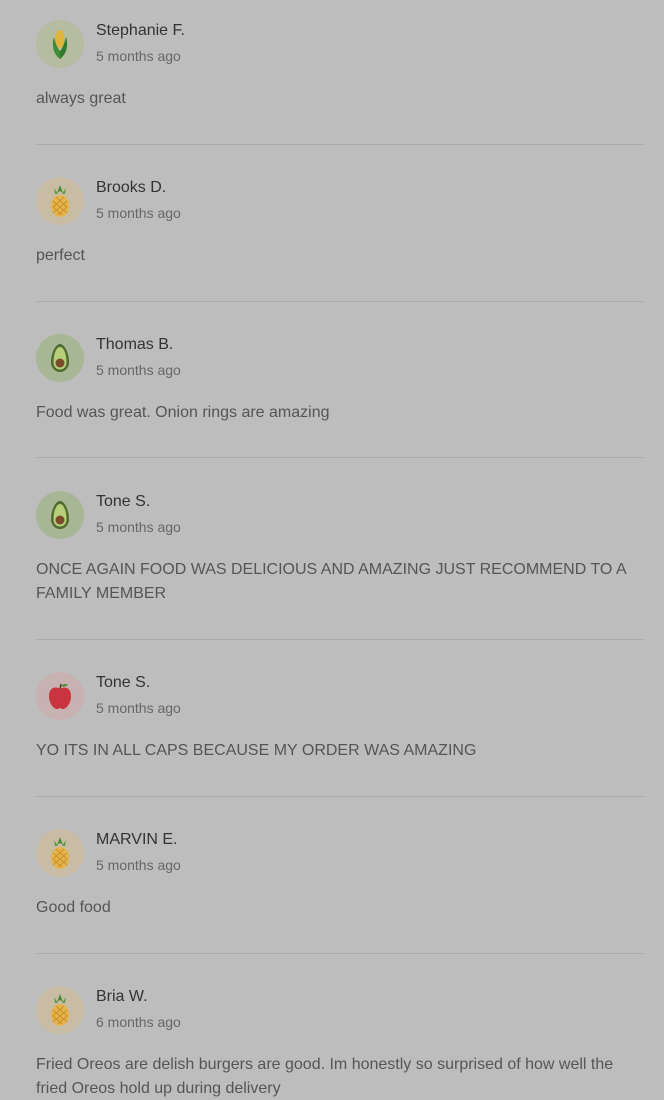  What do you see at coordinates (60, 255) in the screenshot?
I see `review-text: perfect` at bounding box center [60, 255].